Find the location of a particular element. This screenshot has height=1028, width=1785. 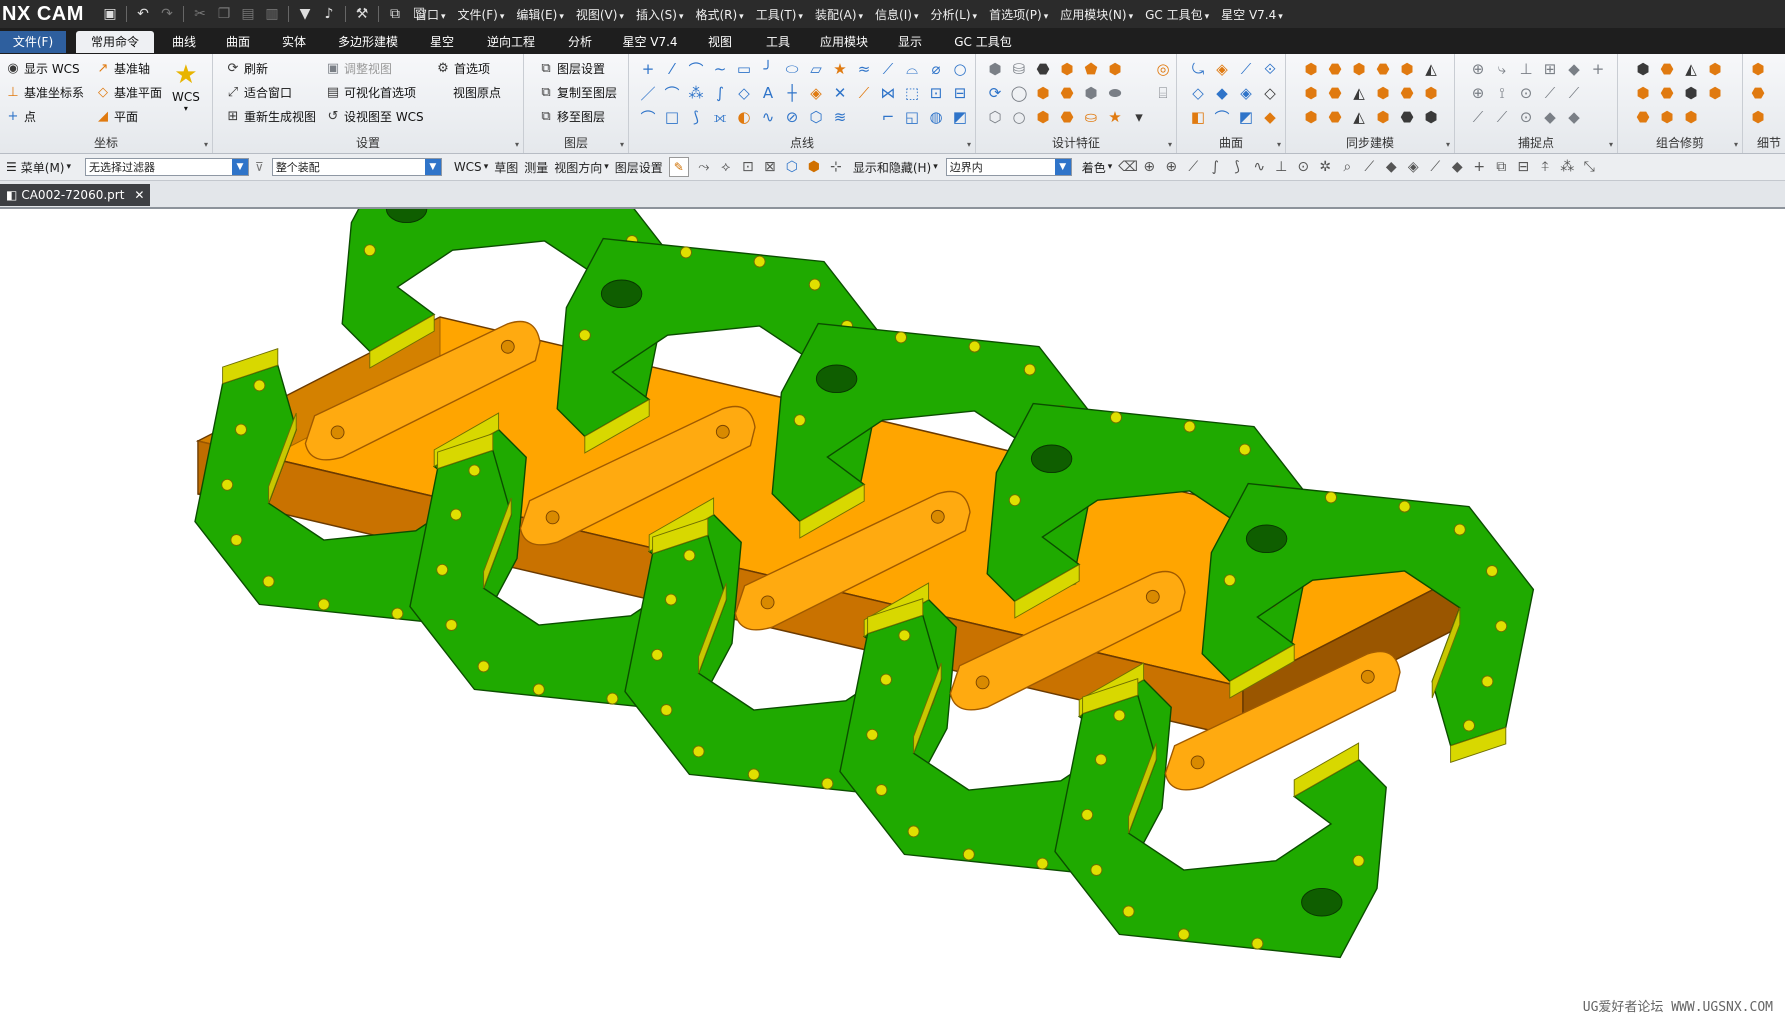

menu-tools: 工具(T) ▾ is located at coordinates (779, 14).